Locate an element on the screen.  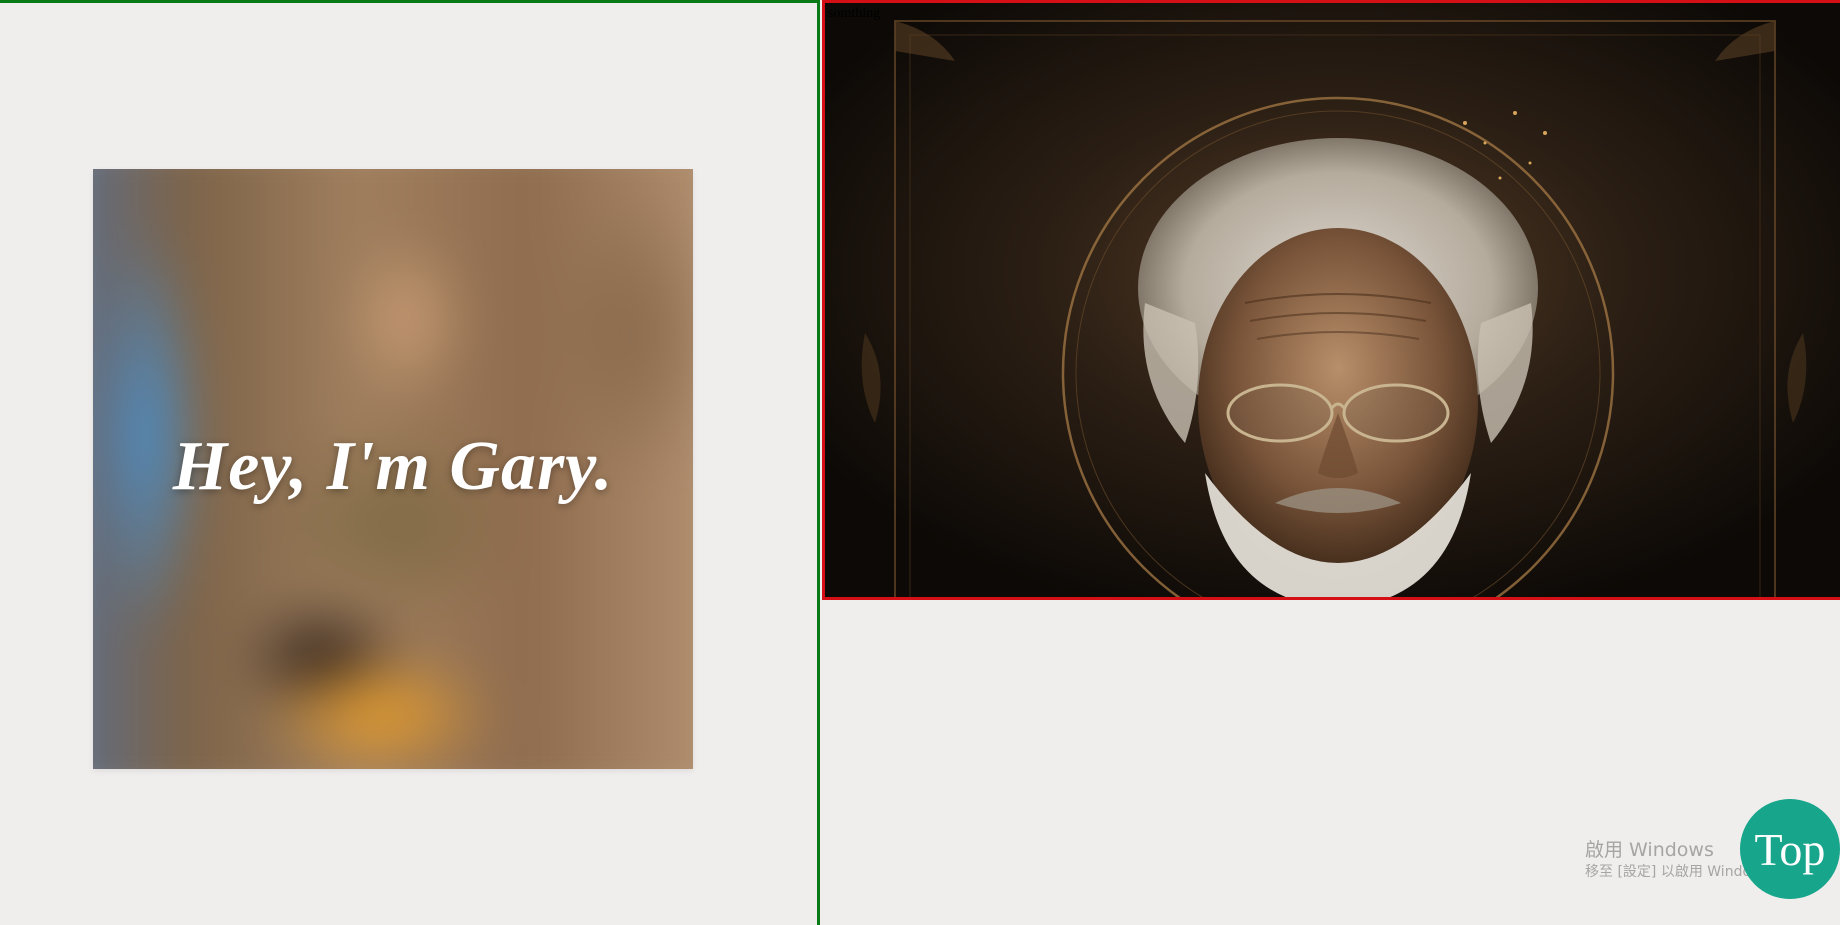
frame-caption: somthing is located at coordinates (854, 13).